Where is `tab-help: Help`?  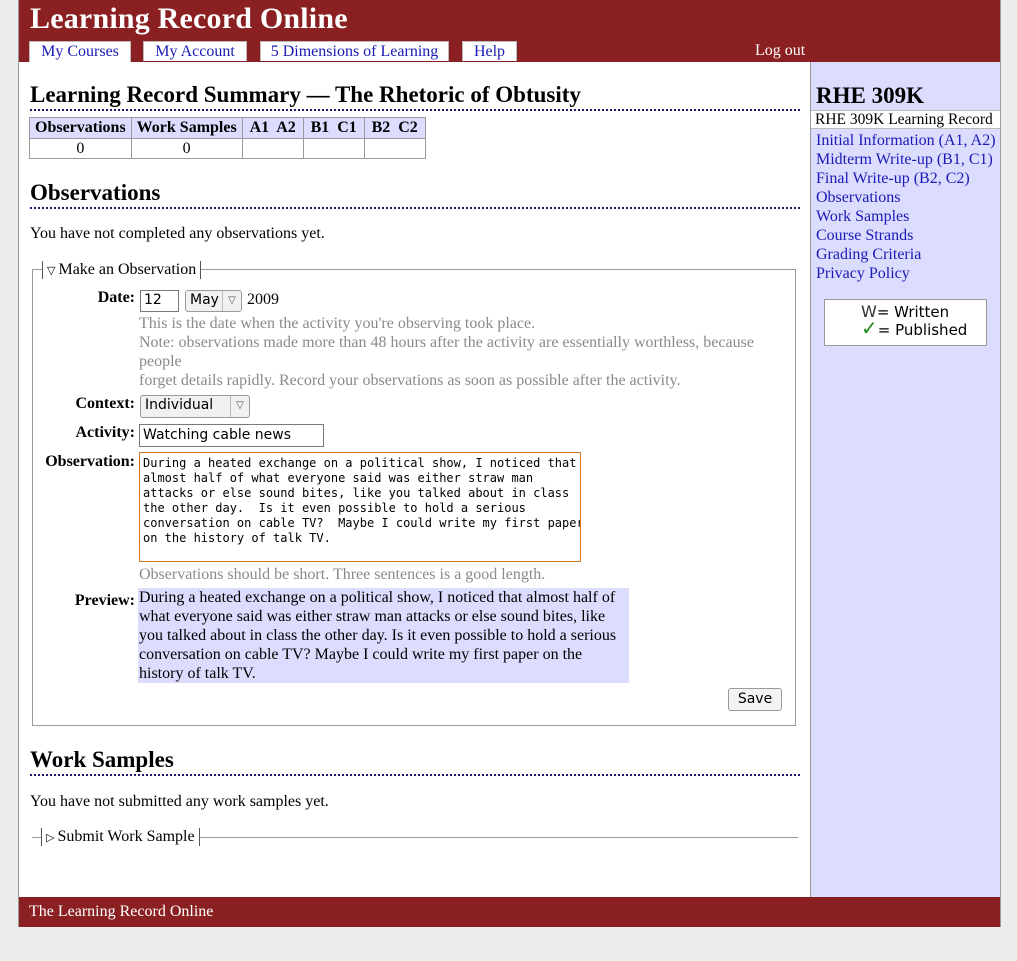 tab-help: Help is located at coordinates (489, 51).